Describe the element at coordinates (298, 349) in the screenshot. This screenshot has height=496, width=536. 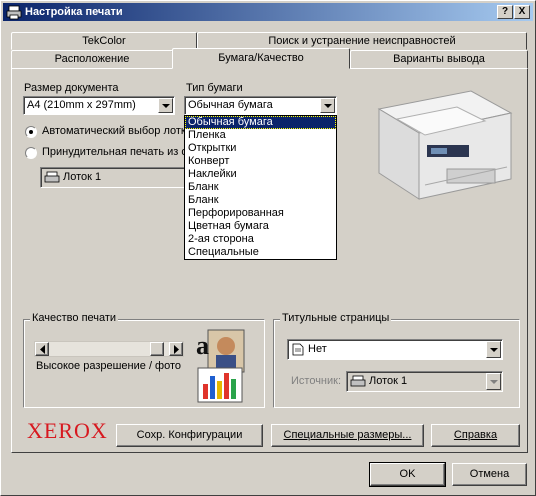
I see `document-icon` at that location.